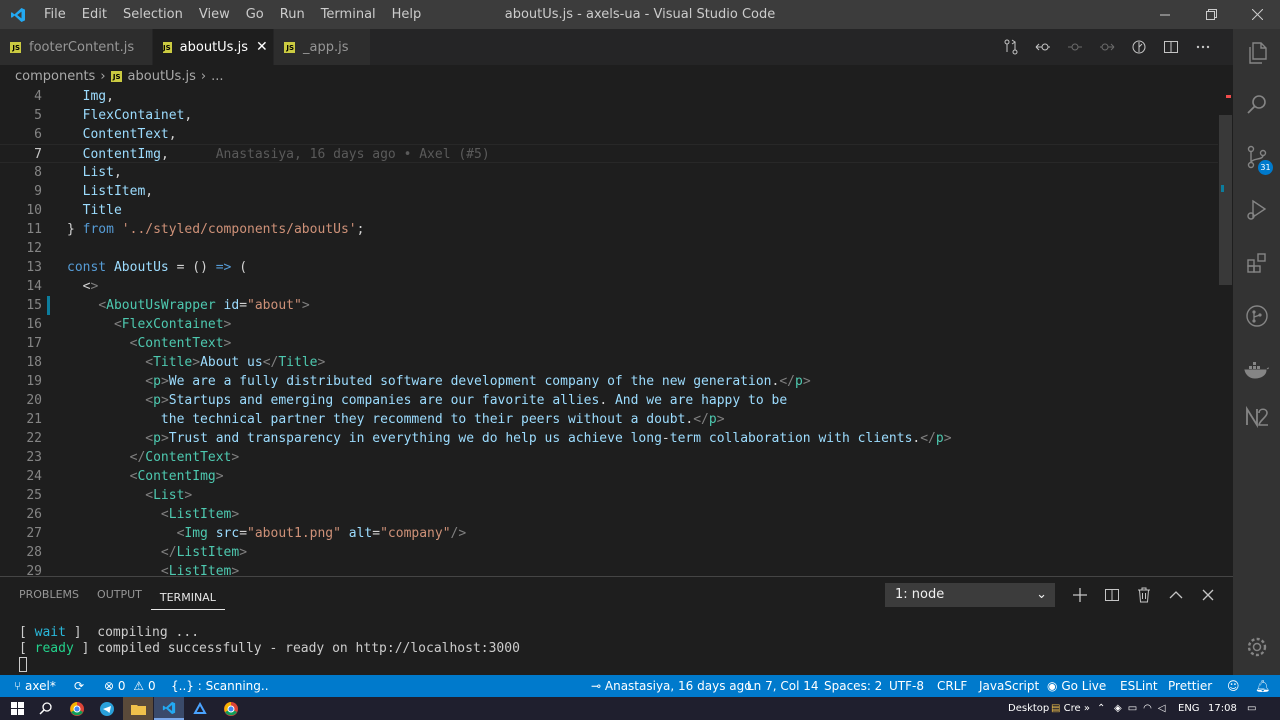 The height and width of the screenshot is (720, 1280). What do you see at coordinates (1076, 686) in the screenshot?
I see `go-live-button: ◉ Go Live` at bounding box center [1076, 686].